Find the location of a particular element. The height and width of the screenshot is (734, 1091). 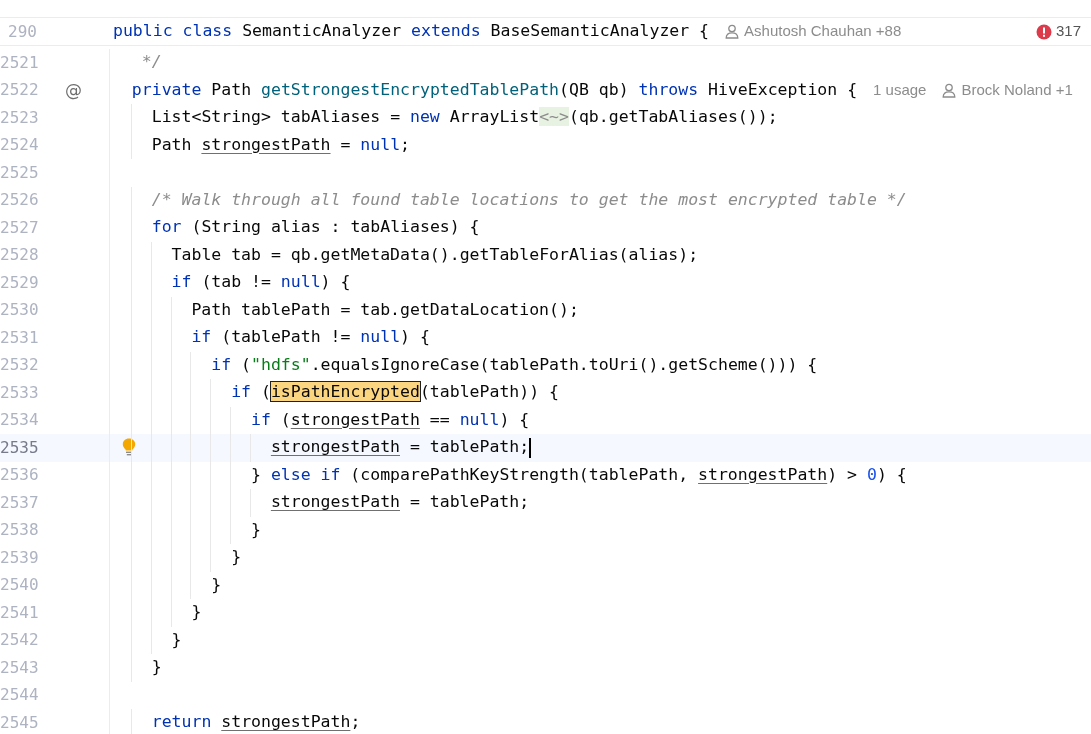

line-number: 2528 is located at coordinates (18, 255).